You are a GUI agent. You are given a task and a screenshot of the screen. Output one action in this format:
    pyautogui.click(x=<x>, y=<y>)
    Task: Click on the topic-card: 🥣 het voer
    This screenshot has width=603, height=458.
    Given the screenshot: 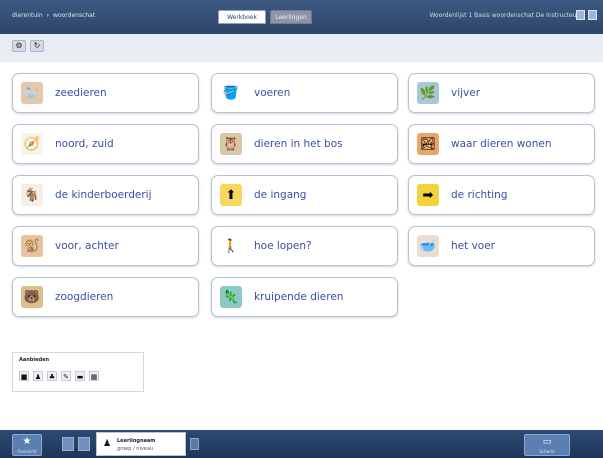 What is the action you would take?
    pyautogui.click(x=501, y=246)
    